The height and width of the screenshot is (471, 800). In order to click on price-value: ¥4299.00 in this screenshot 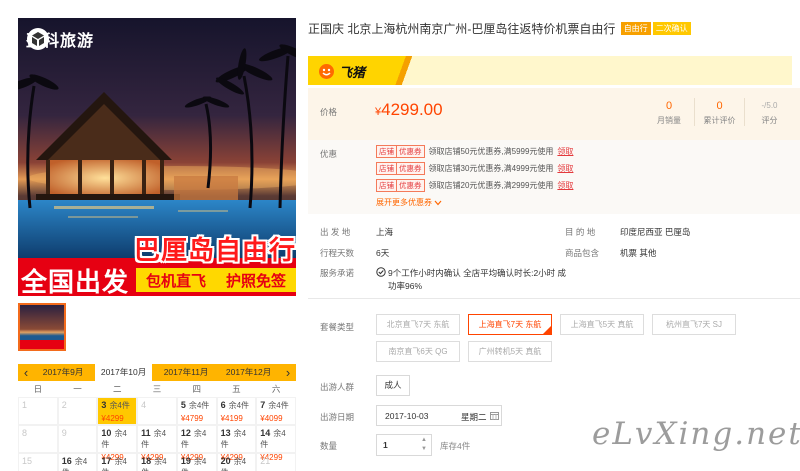, I will do `click(409, 110)`.